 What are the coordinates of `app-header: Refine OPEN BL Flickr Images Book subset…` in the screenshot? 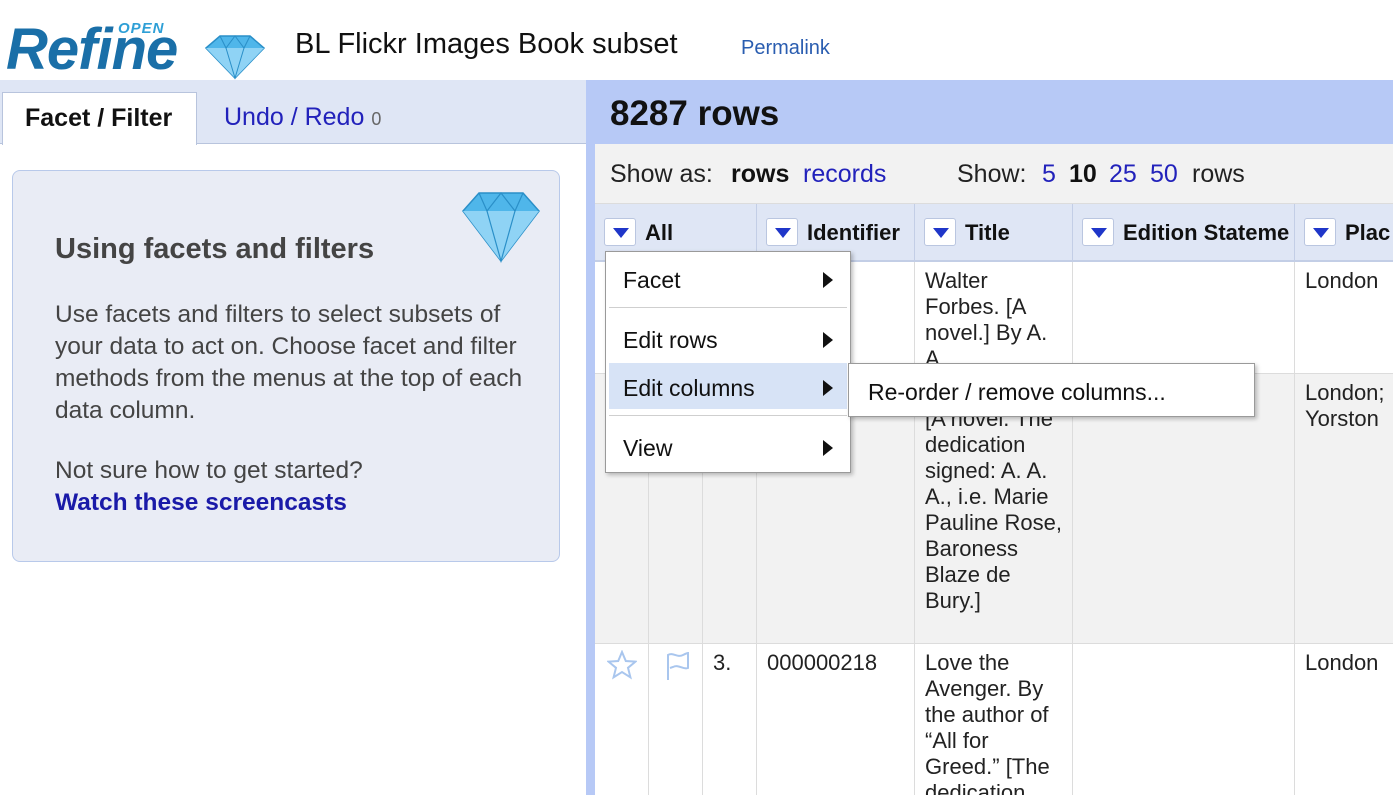 It's located at (696, 40).